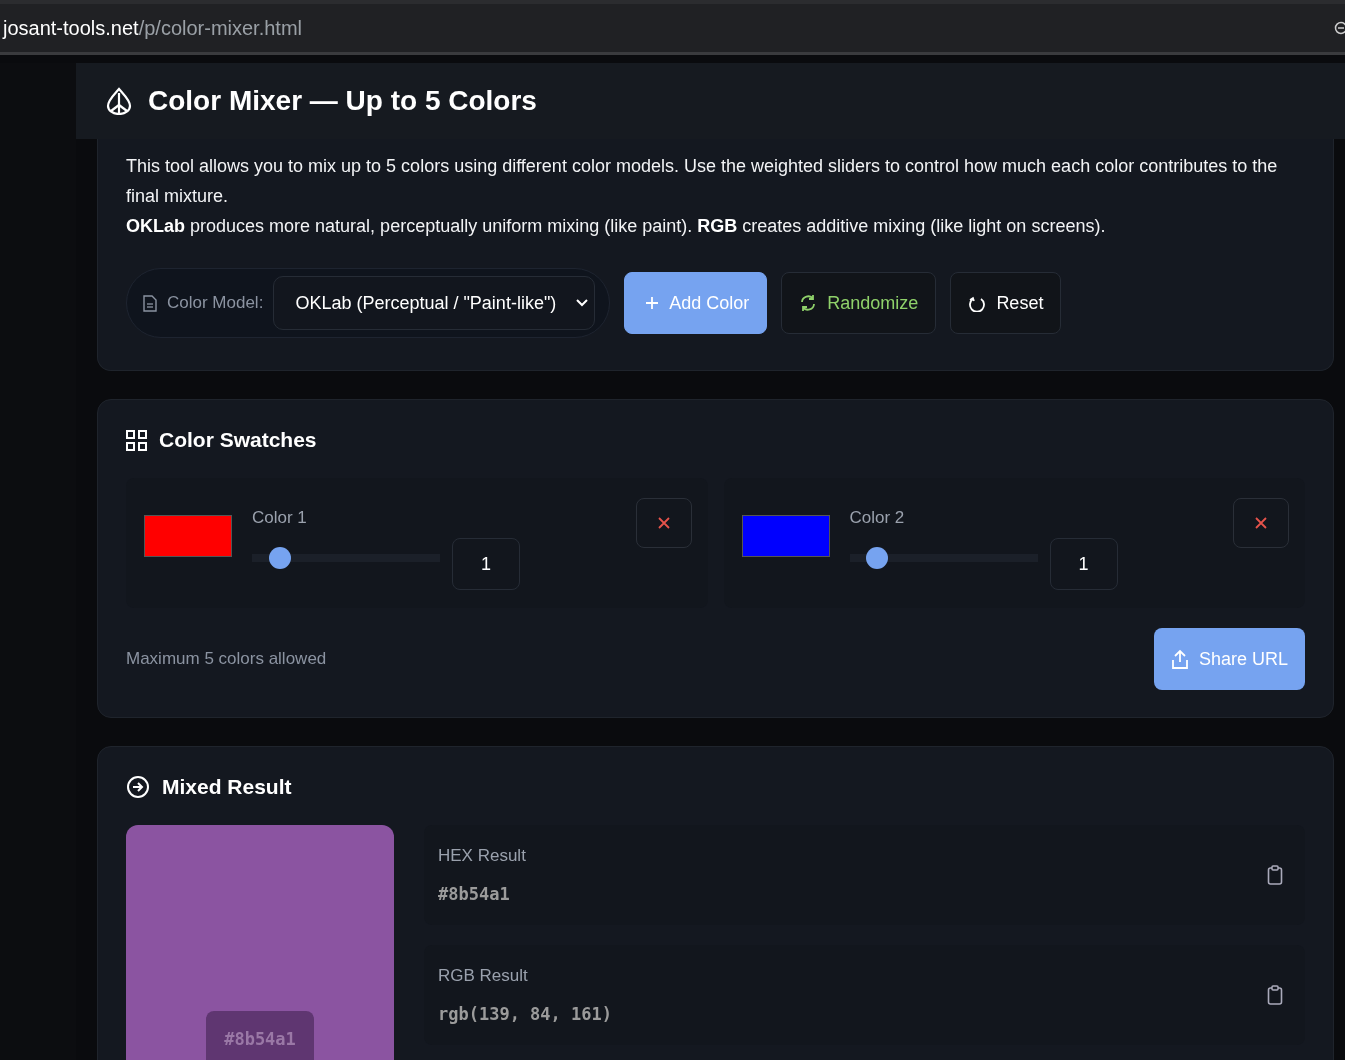 This screenshot has width=1345, height=1060. I want to click on result-value: rgb(139, 84, 161), so click(525, 1014).